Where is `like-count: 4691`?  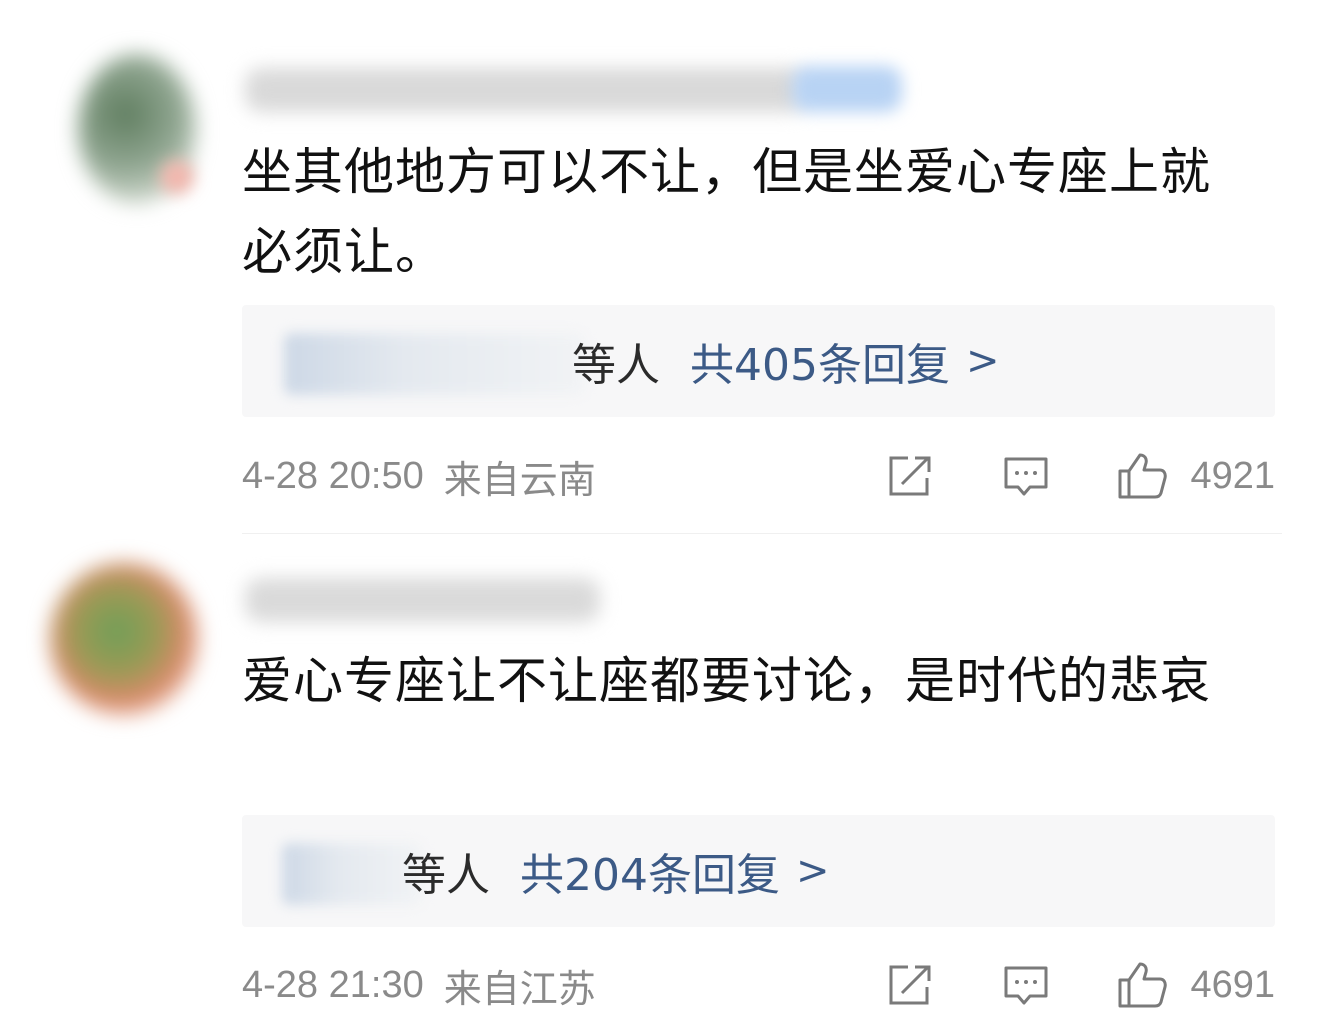
like-count: 4691 is located at coordinates (1232, 984).